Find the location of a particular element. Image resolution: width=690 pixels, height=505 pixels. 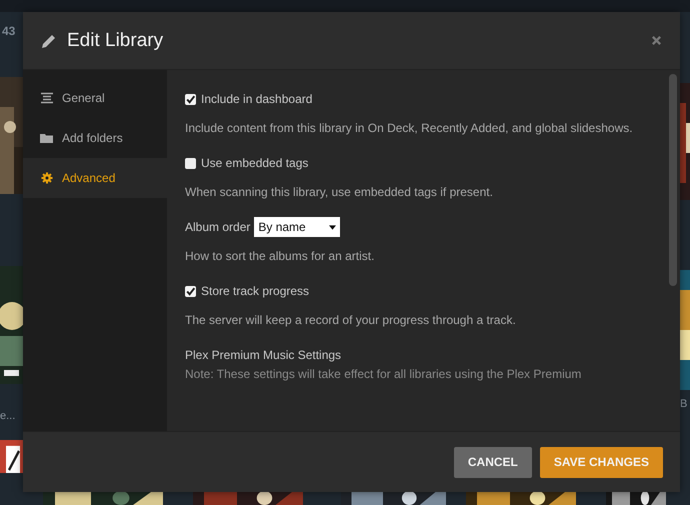

pencil-icon is located at coordinates (49, 40).